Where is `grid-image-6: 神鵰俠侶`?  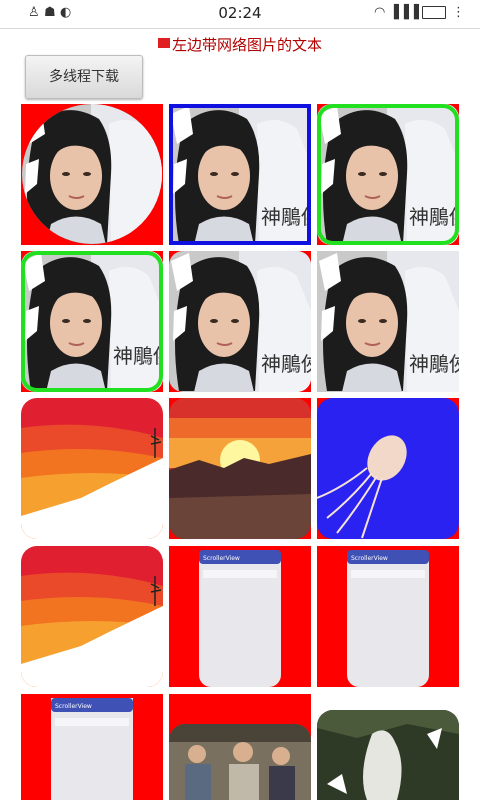
grid-image-6: 神鵰俠侶 is located at coordinates (388, 321).